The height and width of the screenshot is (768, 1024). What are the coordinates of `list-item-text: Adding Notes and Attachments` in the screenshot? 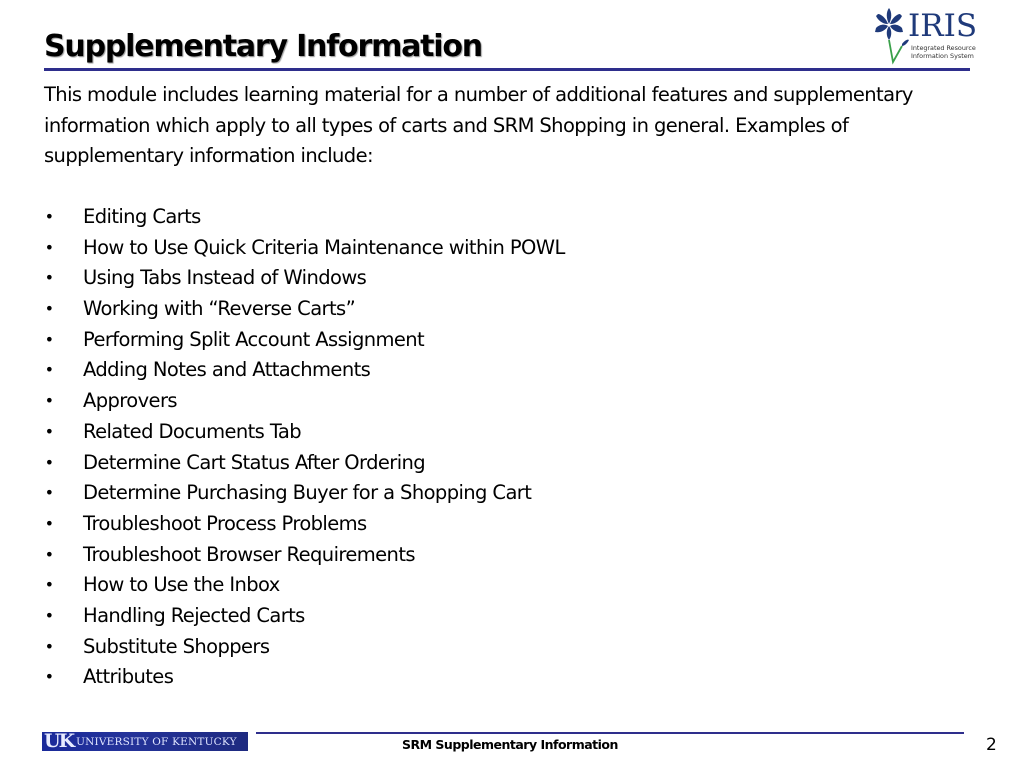 It's located at (227, 370).